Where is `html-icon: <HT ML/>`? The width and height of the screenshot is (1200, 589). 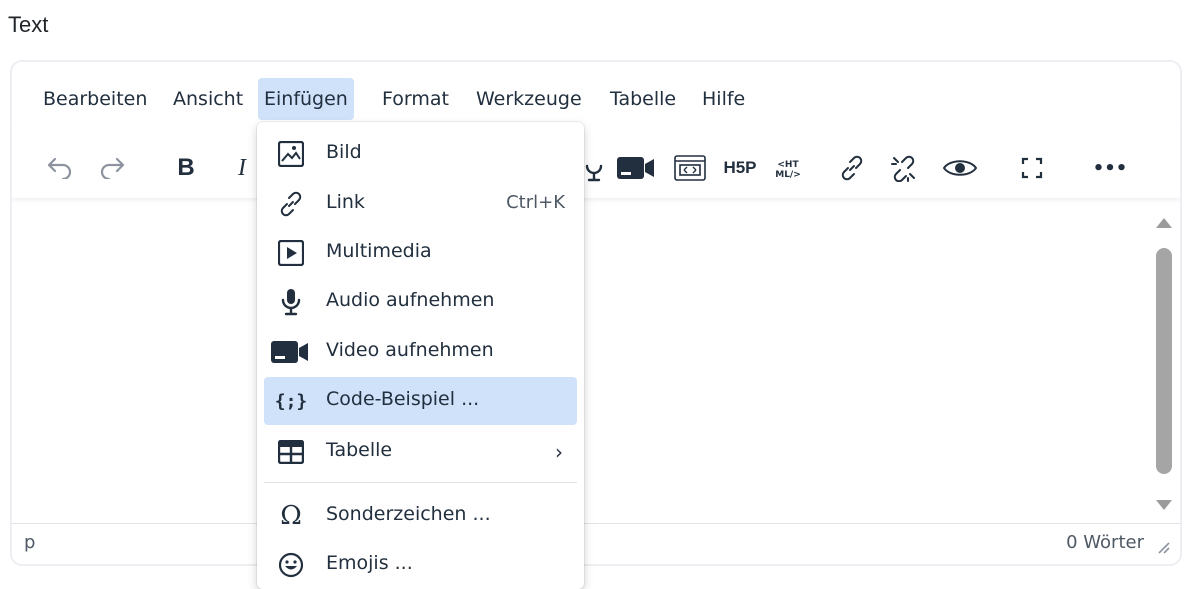
html-icon: <HT ML/> is located at coordinates (788, 168).